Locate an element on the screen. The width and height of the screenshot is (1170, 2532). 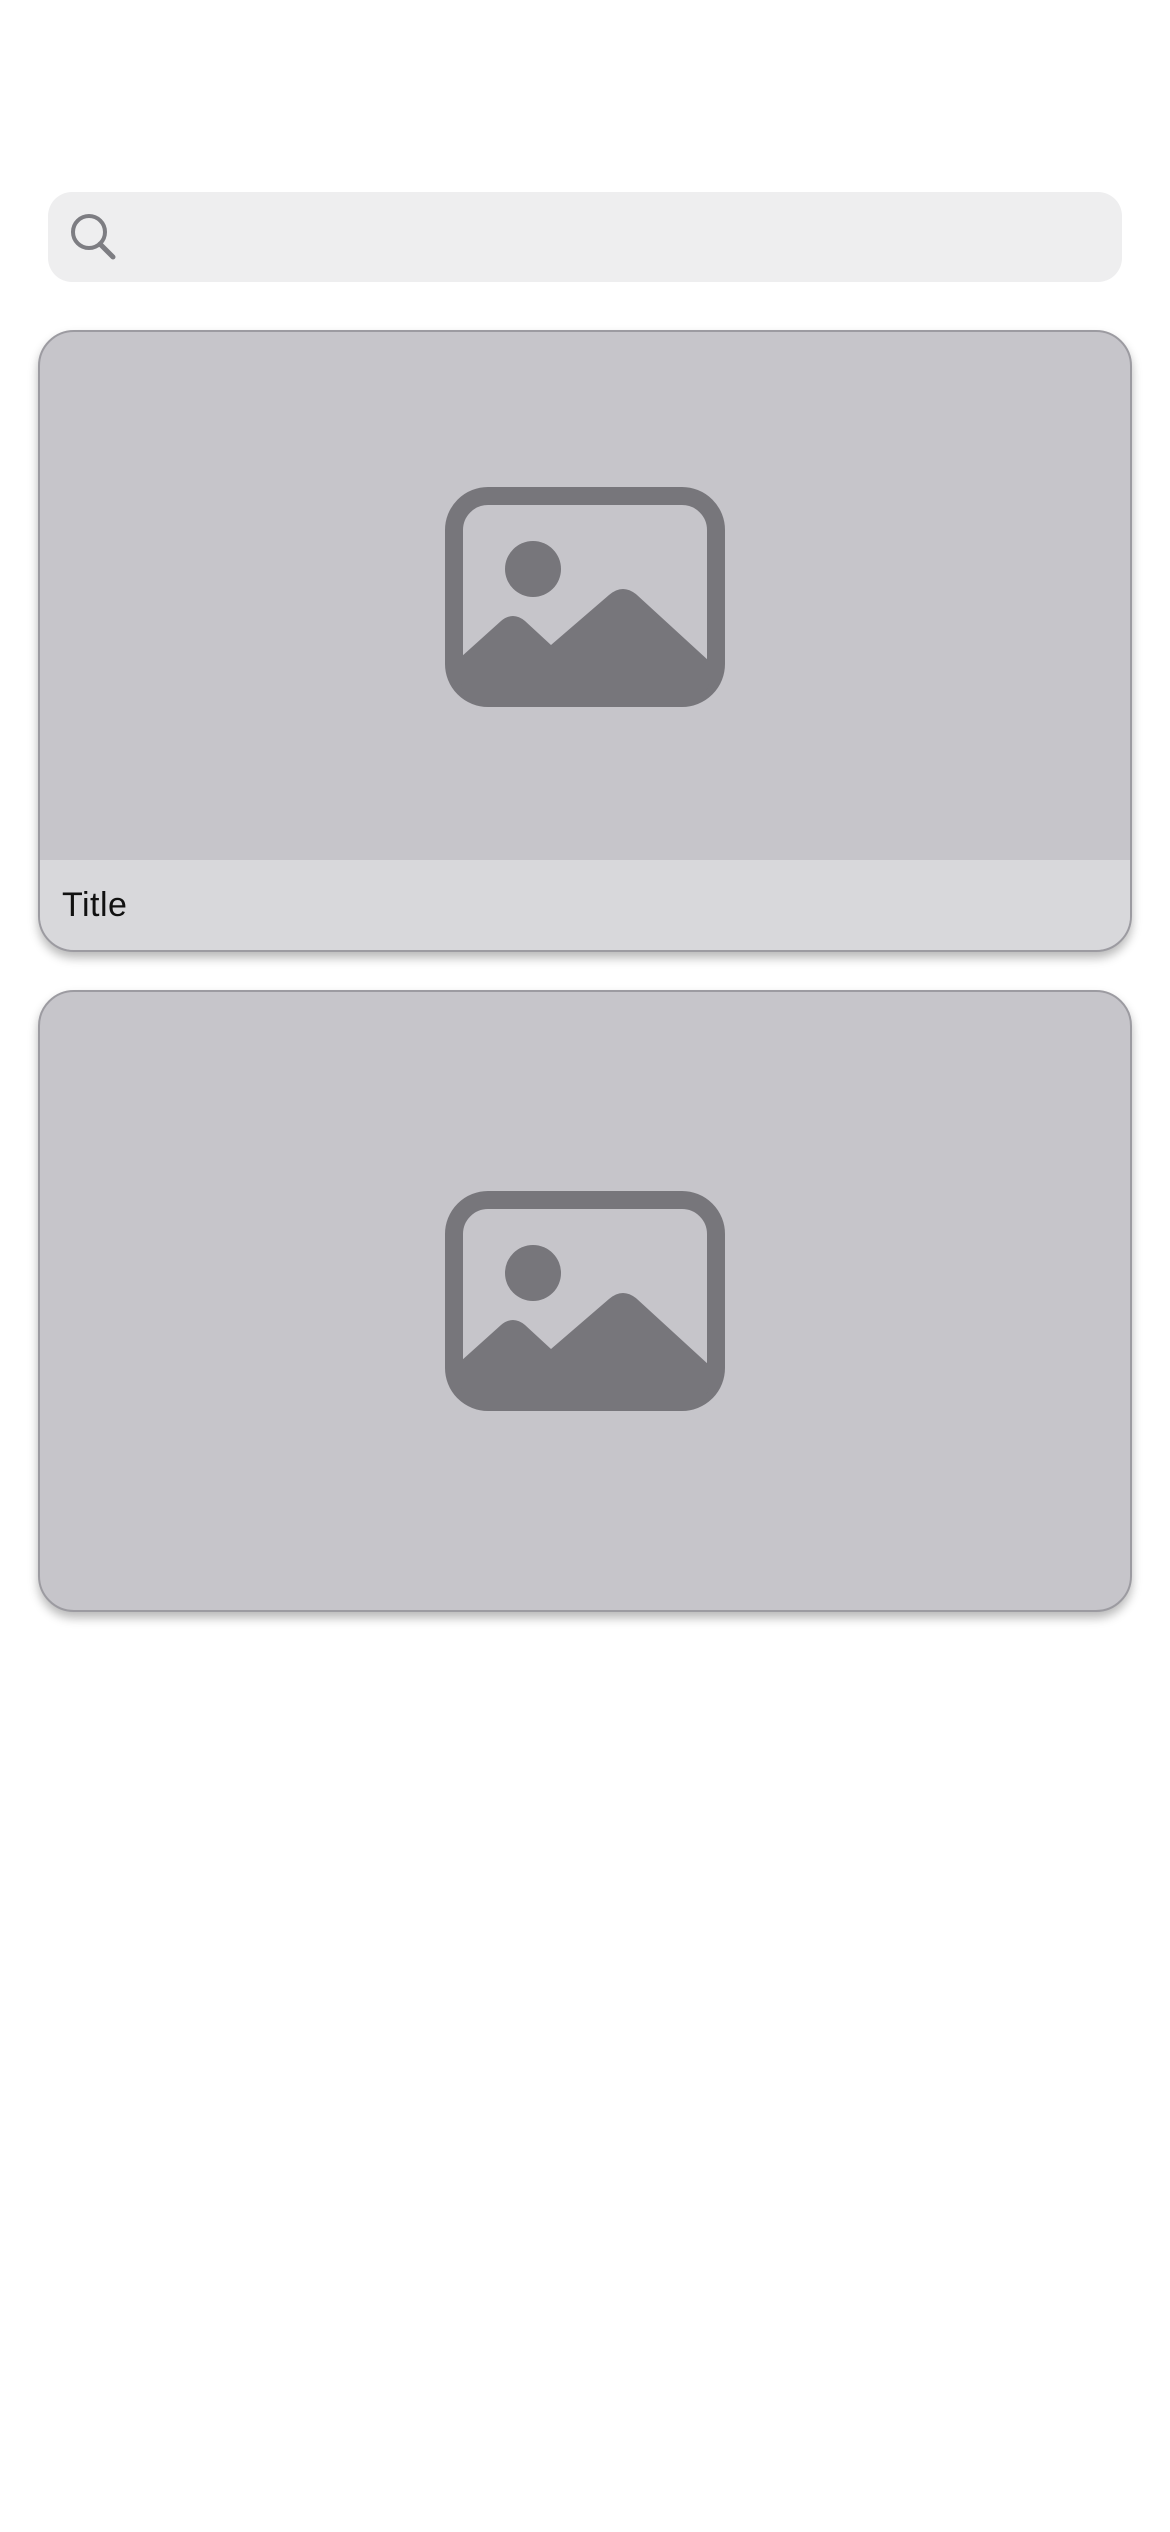
card-caption: Title is located at coordinates (585, 905).